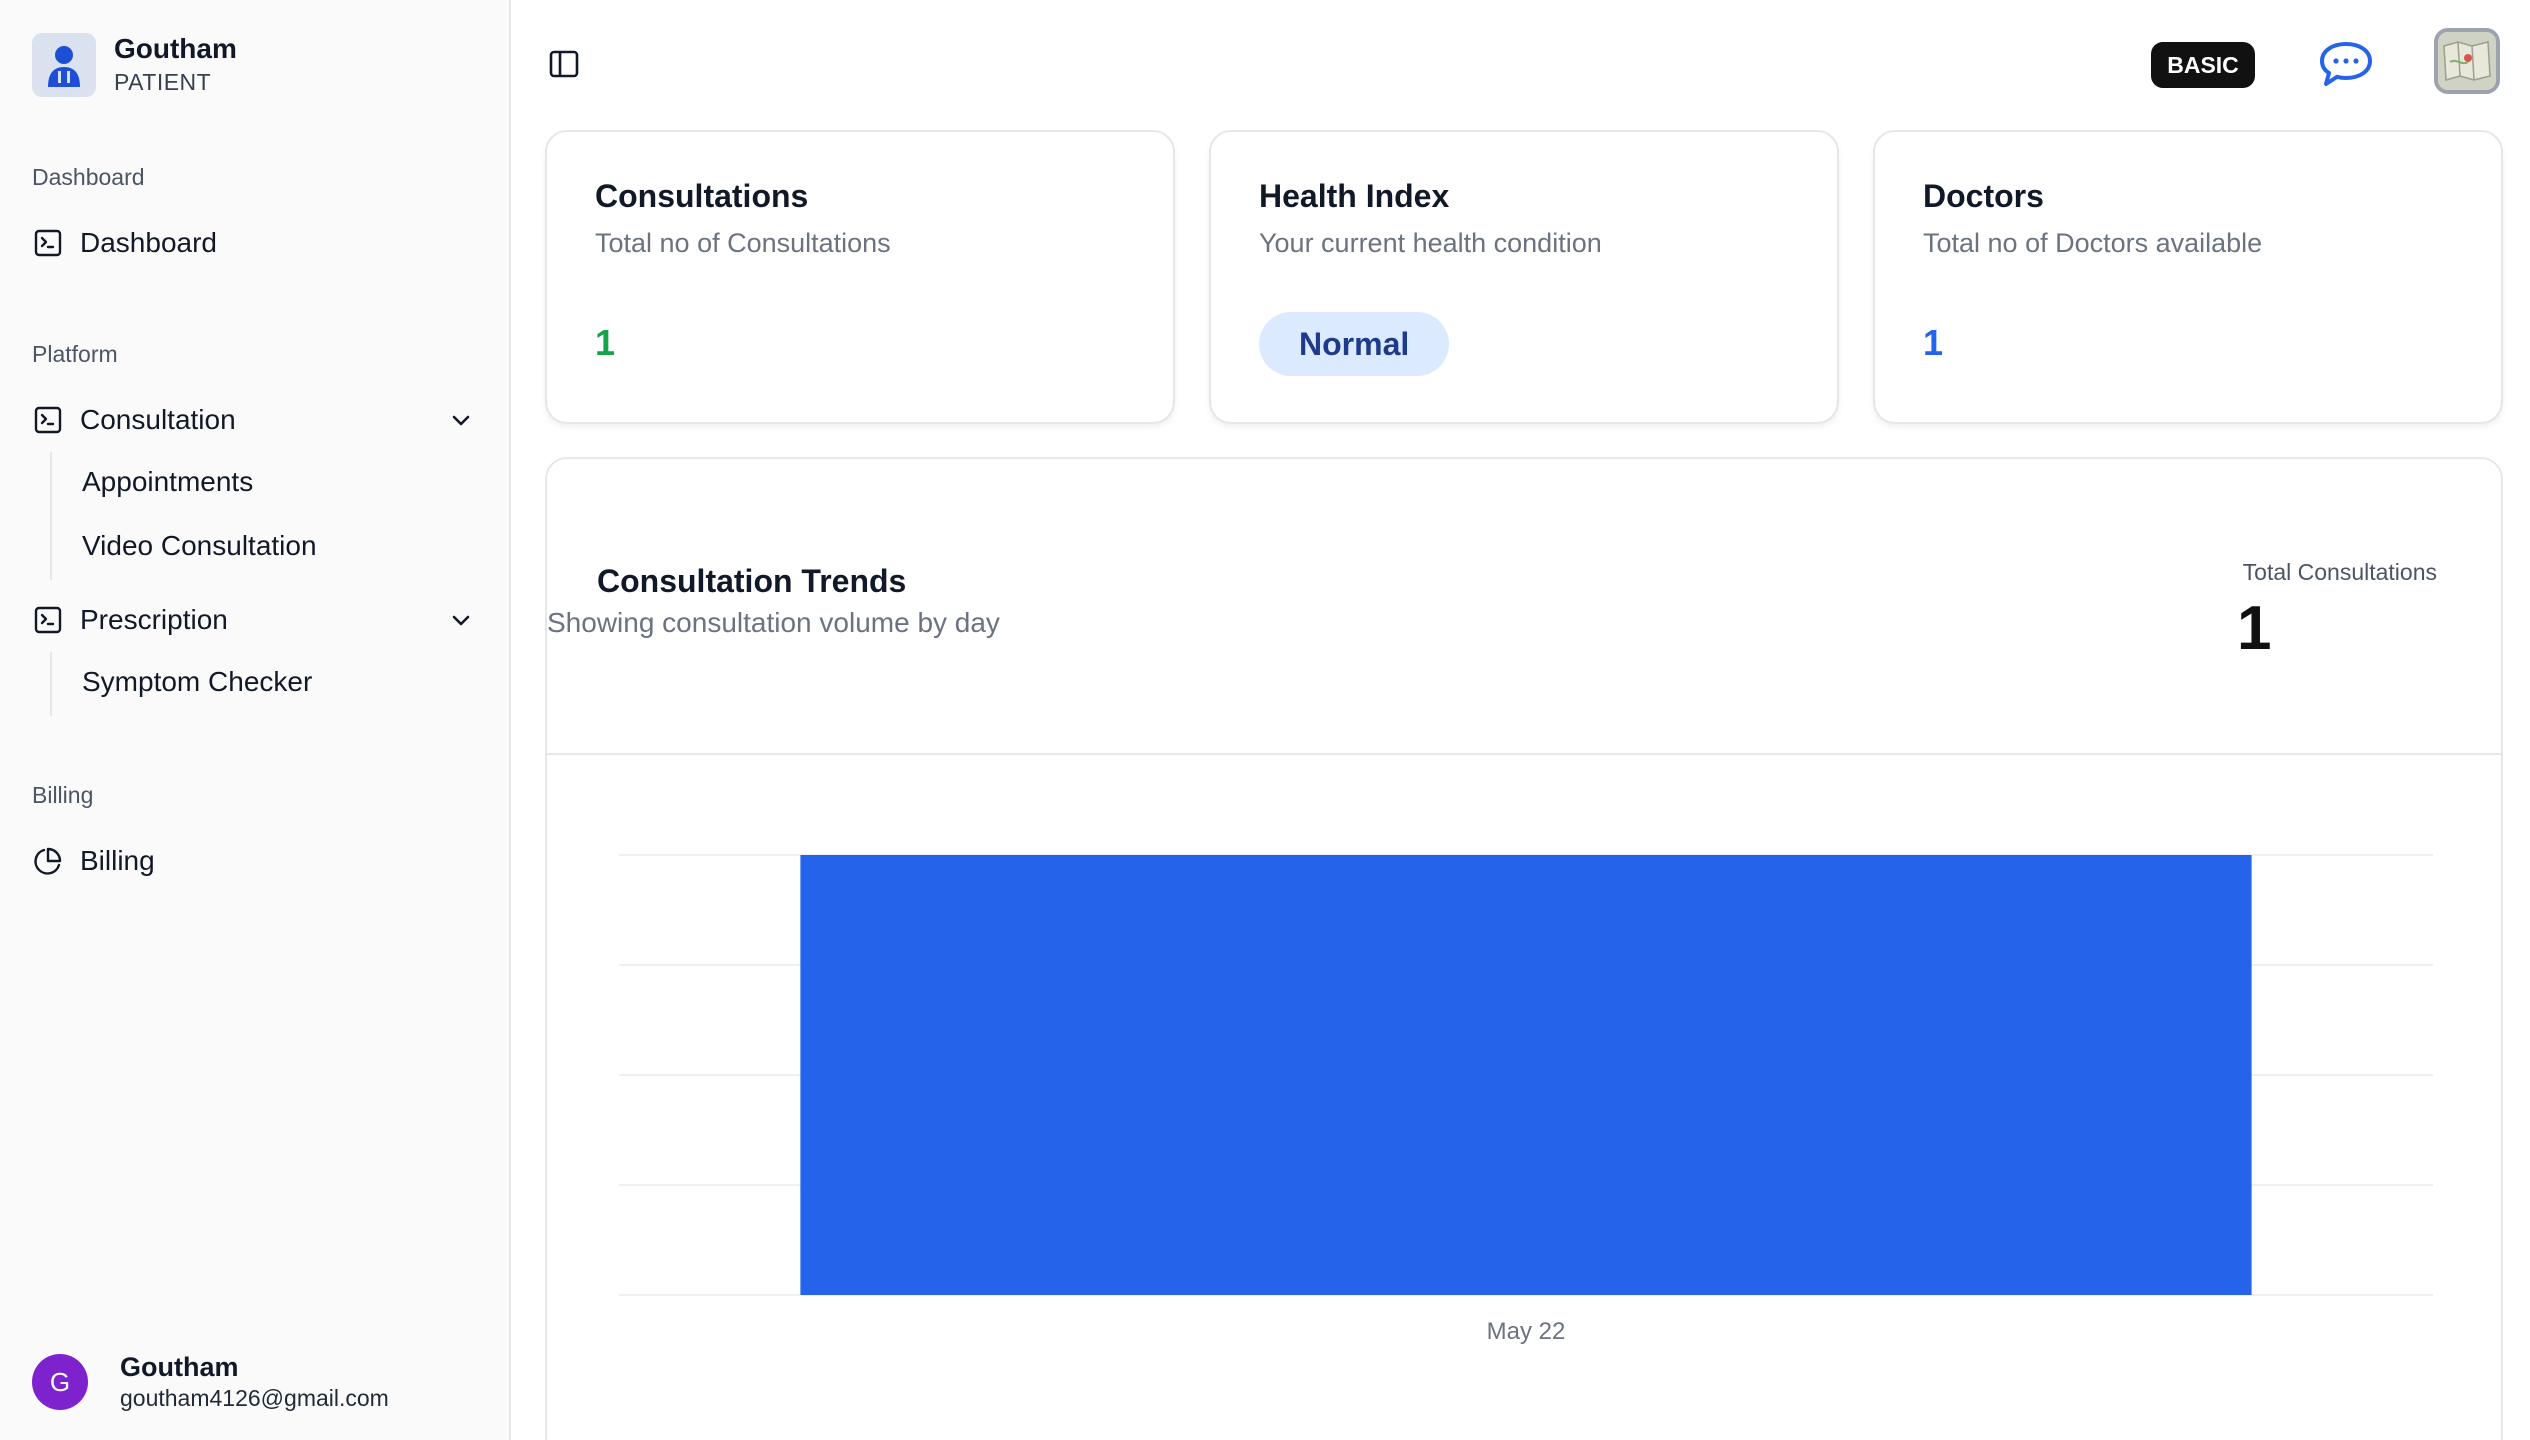  Describe the element at coordinates (773, 622) in the screenshot. I see `panel-subtitle: Showing consultation volume by day` at that location.